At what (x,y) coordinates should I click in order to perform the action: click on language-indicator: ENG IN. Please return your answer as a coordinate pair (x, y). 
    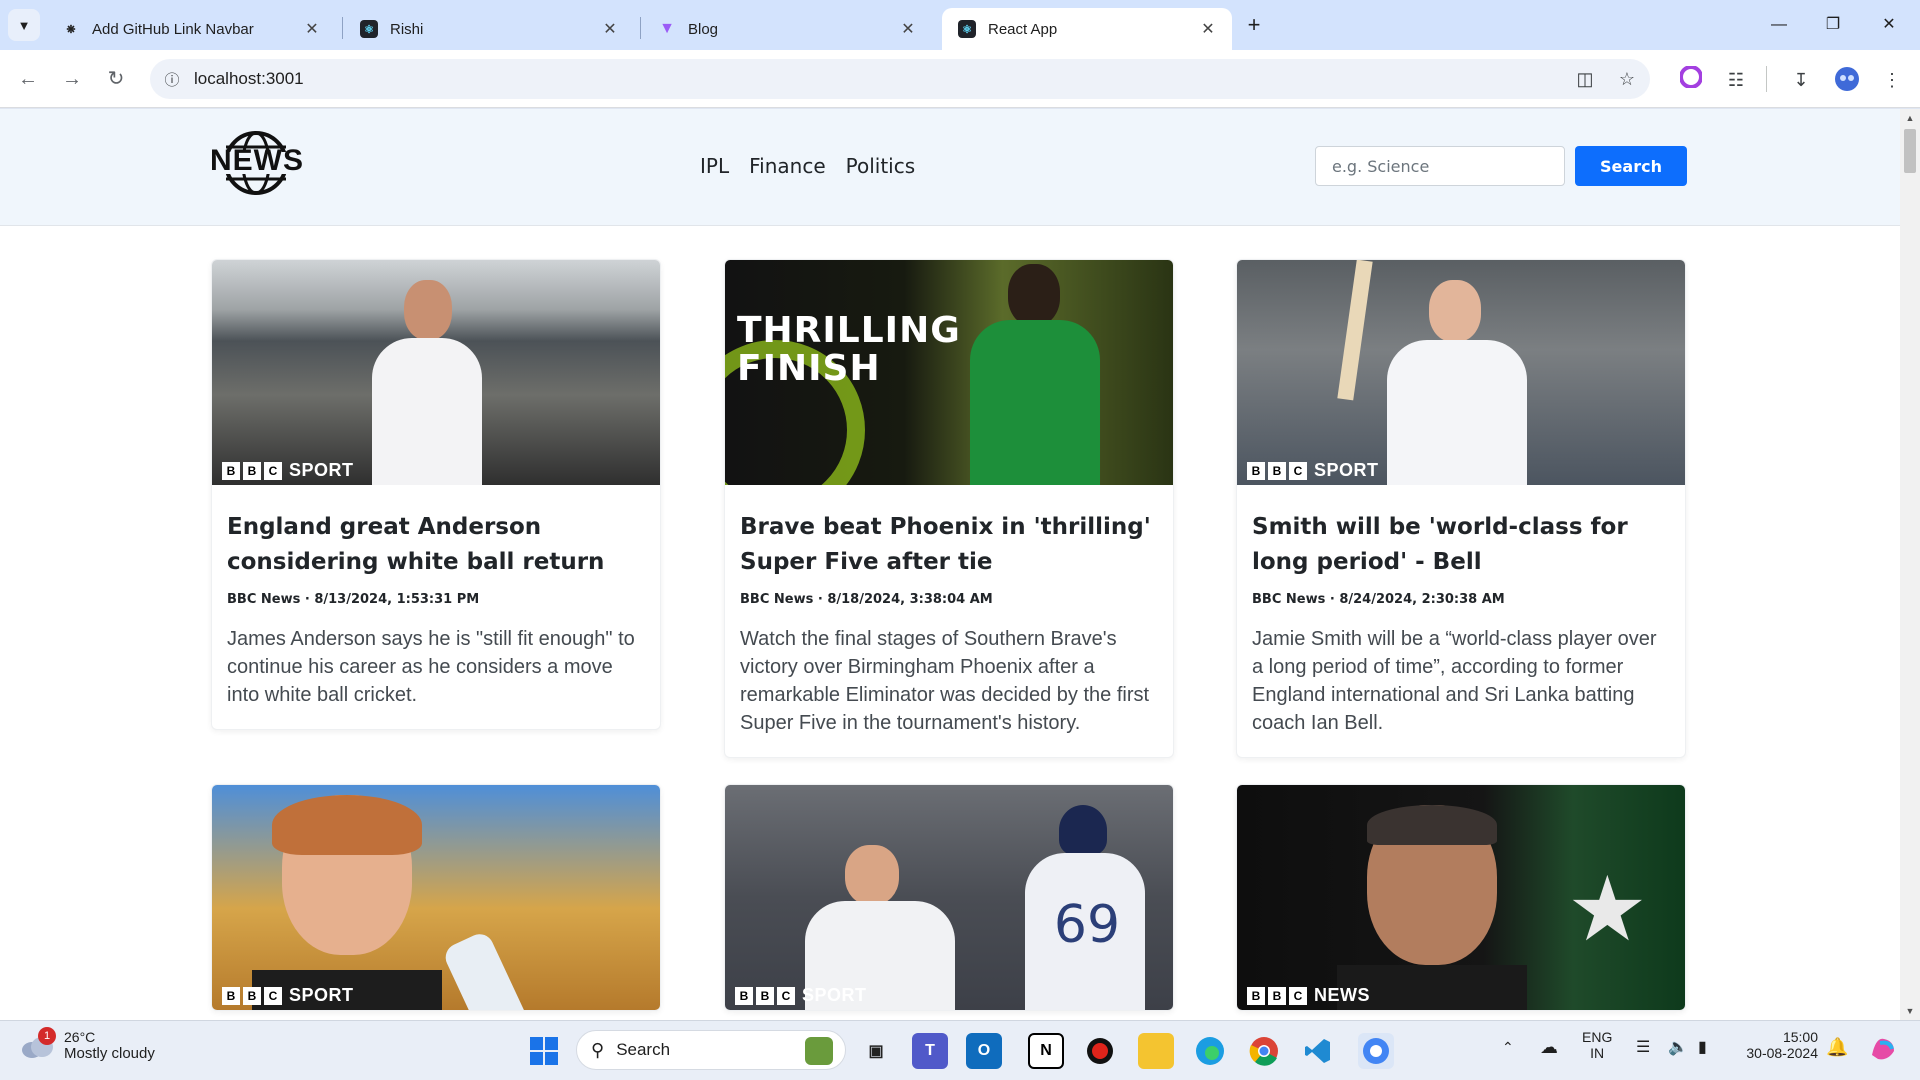
    Looking at the image, I should click on (1597, 1045).